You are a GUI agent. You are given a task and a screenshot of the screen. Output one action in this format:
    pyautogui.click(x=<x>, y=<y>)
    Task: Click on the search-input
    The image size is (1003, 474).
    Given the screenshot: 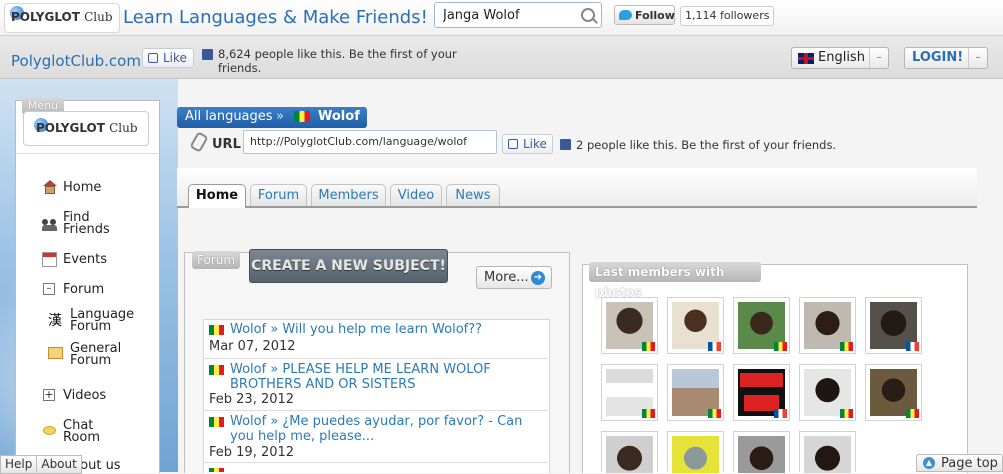 What is the action you would take?
    pyautogui.click(x=508, y=15)
    